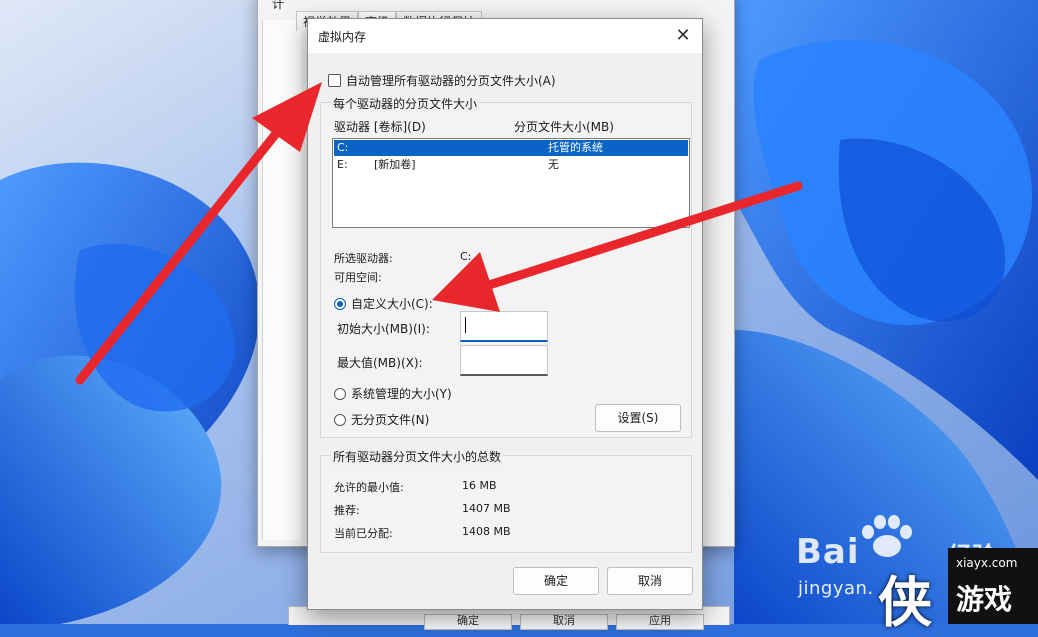  I want to click on totals-group-title: 所有驱动器分页文件大小的总数, so click(417, 456).